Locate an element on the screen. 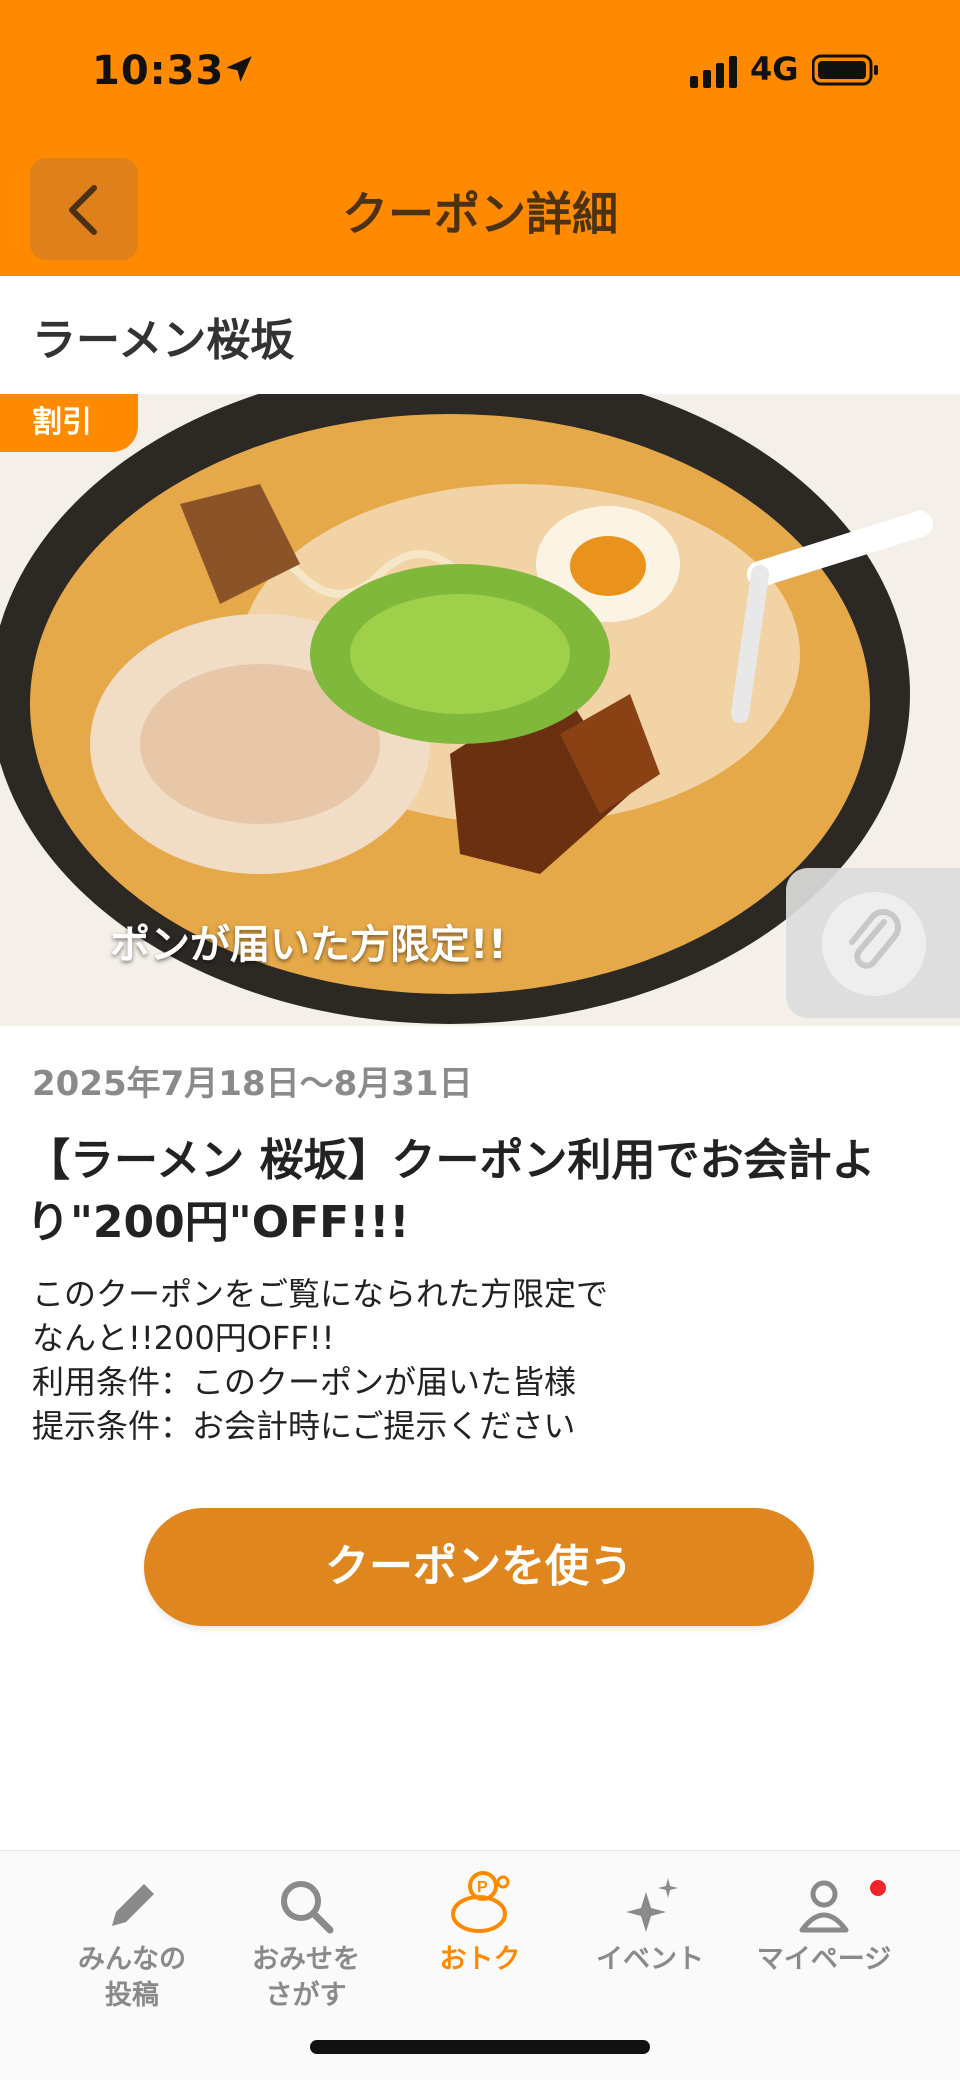 Image resolution: width=960 pixels, height=2080 pixels. signal-icon is located at coordinates (713, 72).